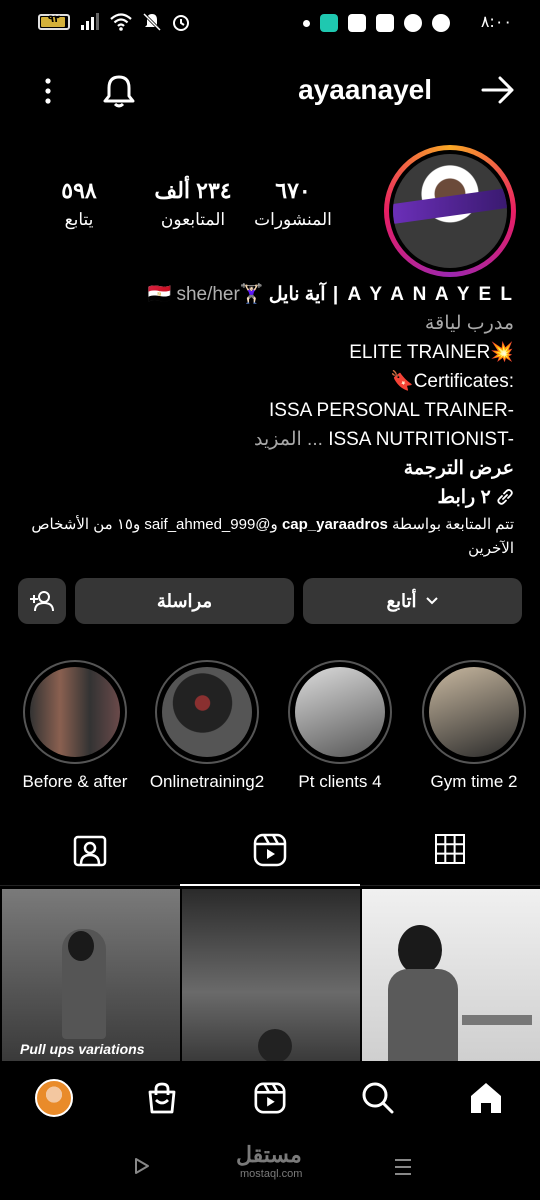 The height and width of the screenshot is (1200, 540). I want to click on instagram-icon, so click(385, 23).